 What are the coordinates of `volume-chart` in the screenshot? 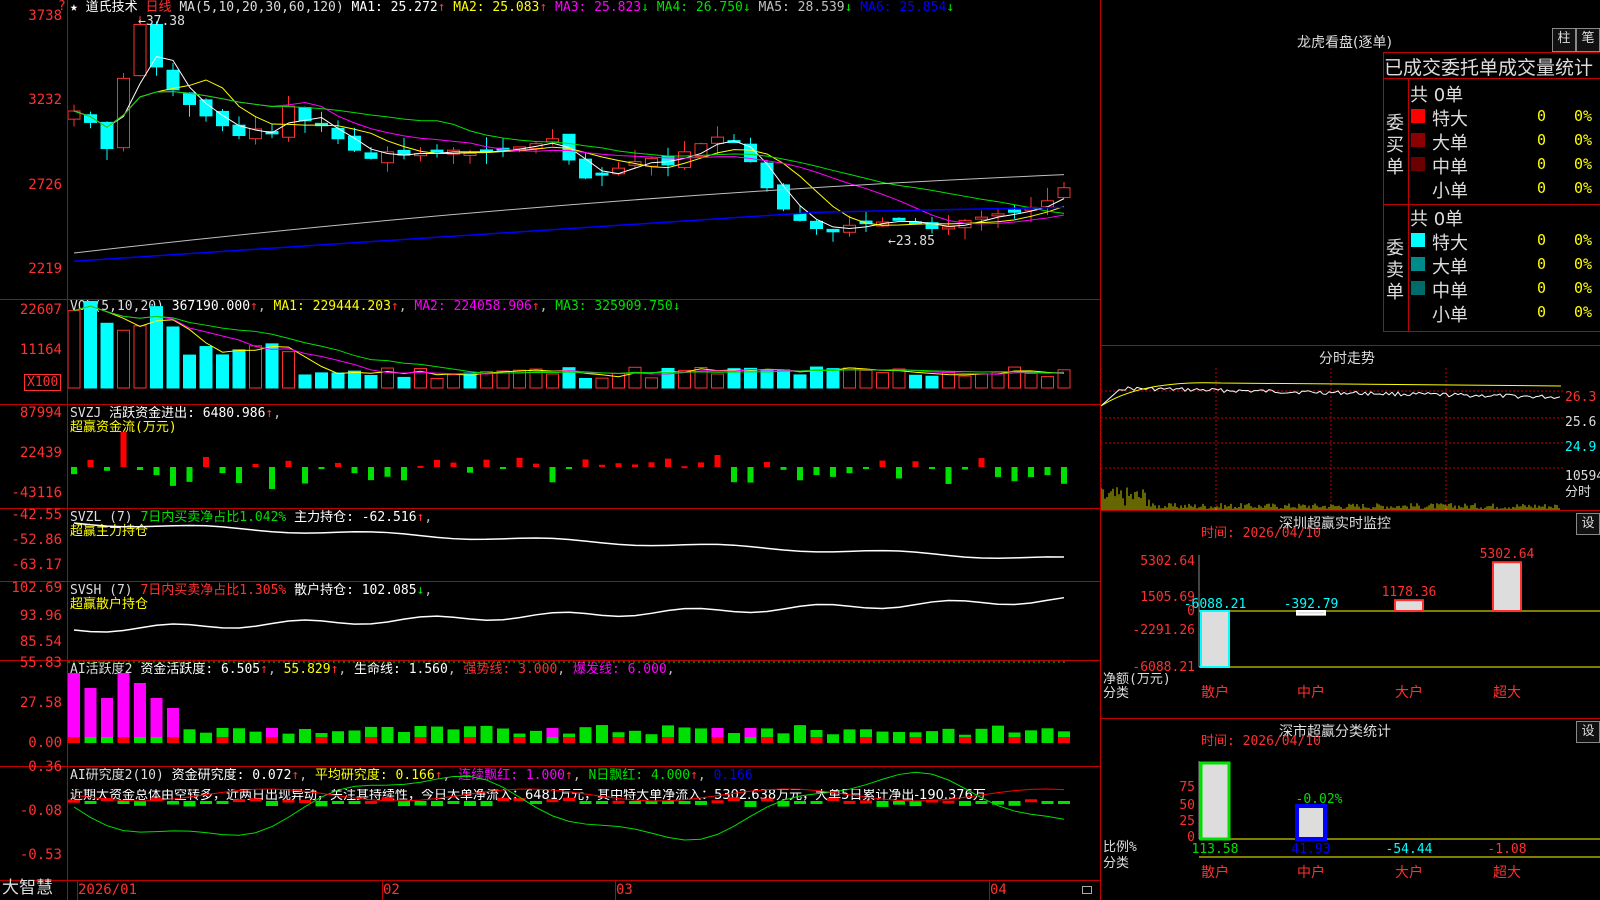 It's located at (584, 352).